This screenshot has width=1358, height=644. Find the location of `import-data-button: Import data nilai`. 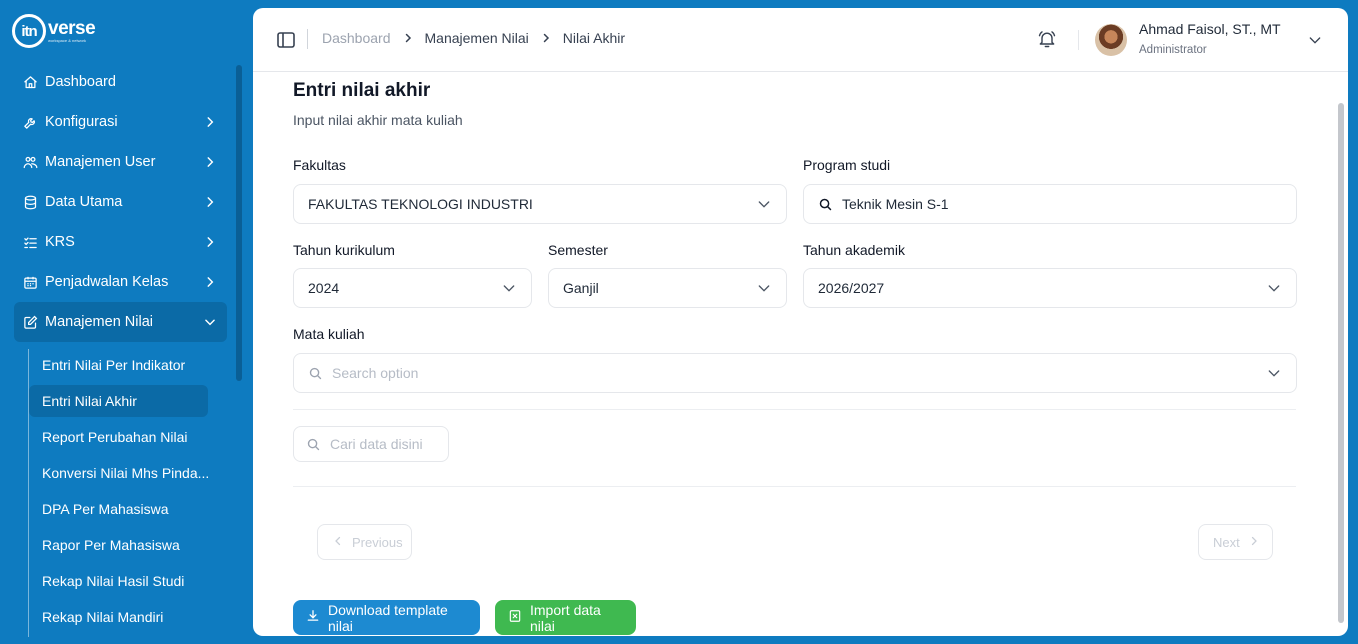

import-data-button: Import data nilai is located at coordinates (565, 617).